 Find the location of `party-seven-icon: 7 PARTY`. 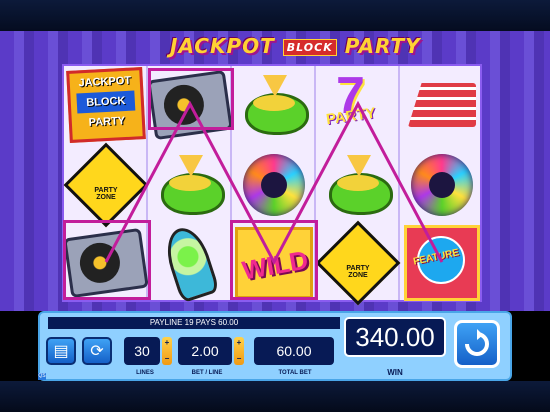

party-seven-icon: 7 PARTY is located at coordinates (356, 102).